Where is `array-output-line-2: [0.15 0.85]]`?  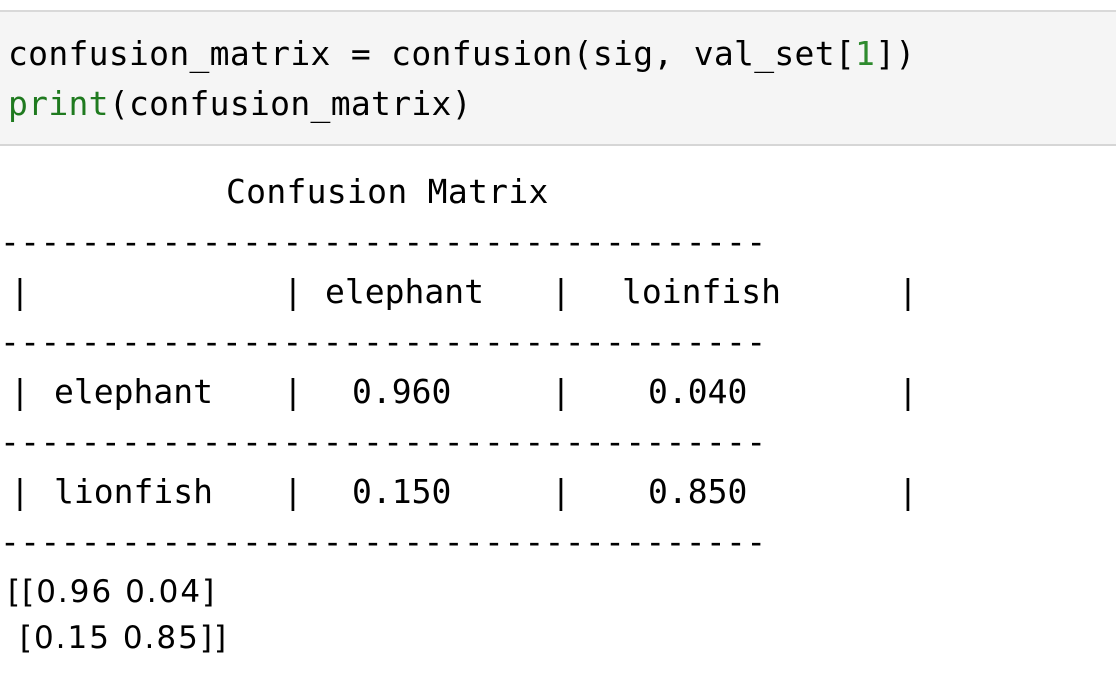
array-output-line-2: [0.15 0.85]] is located at coordinates (118, 638).